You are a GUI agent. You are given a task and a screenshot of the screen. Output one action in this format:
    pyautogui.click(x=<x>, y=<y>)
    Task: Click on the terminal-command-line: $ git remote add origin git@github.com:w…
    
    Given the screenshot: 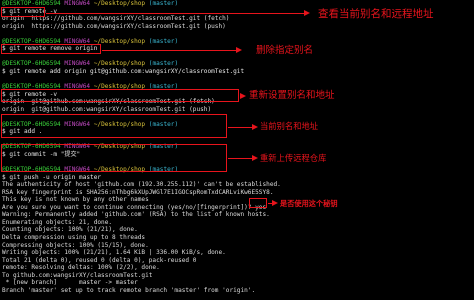 What is the action you would take?
    pyautogui.click(x=123, y=71)
    